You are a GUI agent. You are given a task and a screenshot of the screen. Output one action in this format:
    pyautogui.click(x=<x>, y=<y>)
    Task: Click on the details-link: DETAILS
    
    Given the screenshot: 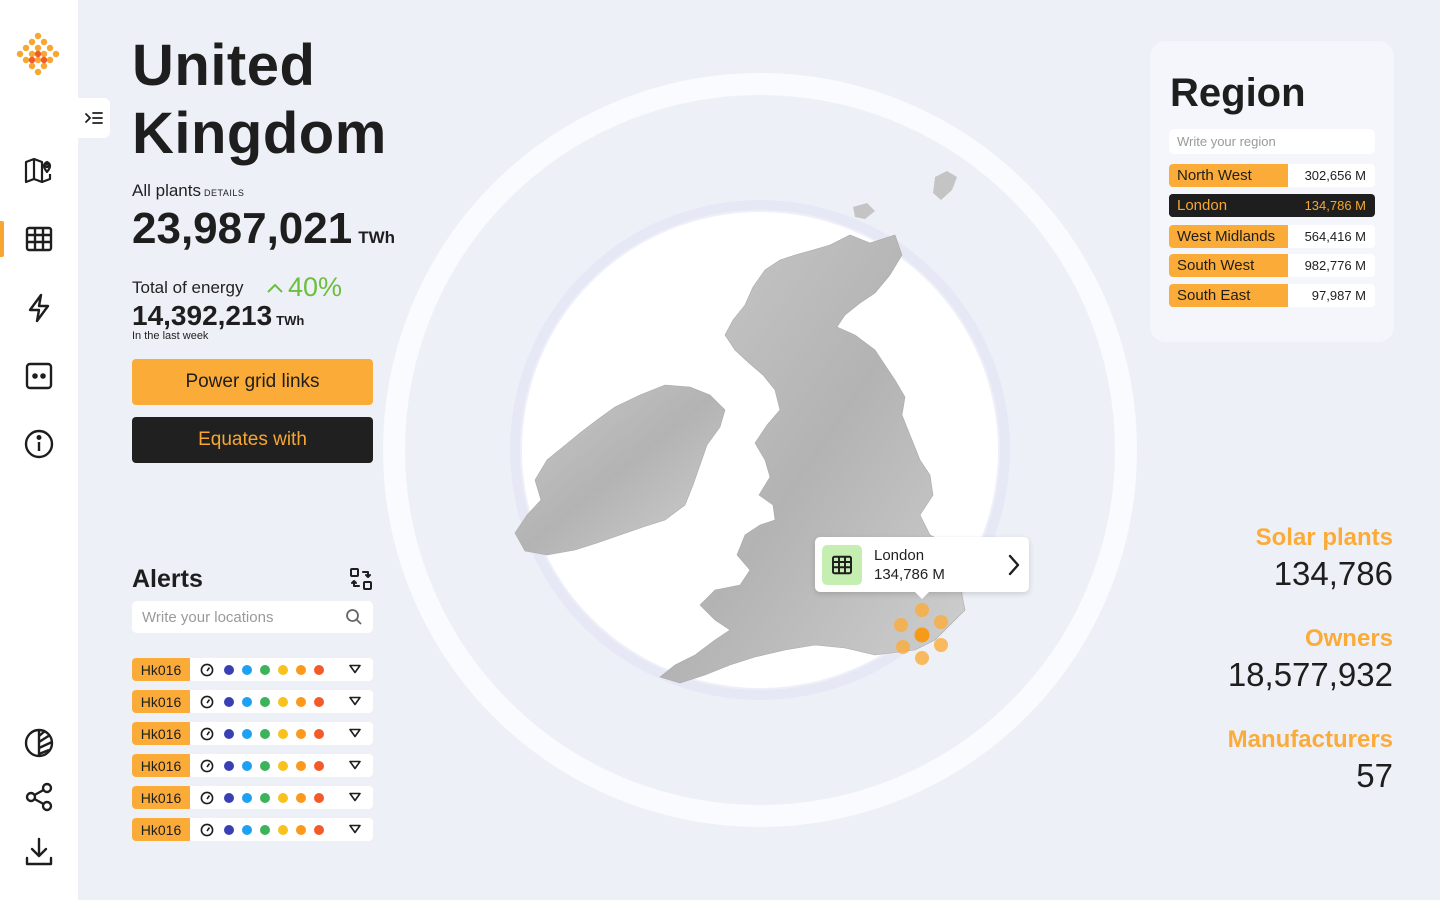 What is the action you would take?
    pyautogui.click(x=224, y=193)
    